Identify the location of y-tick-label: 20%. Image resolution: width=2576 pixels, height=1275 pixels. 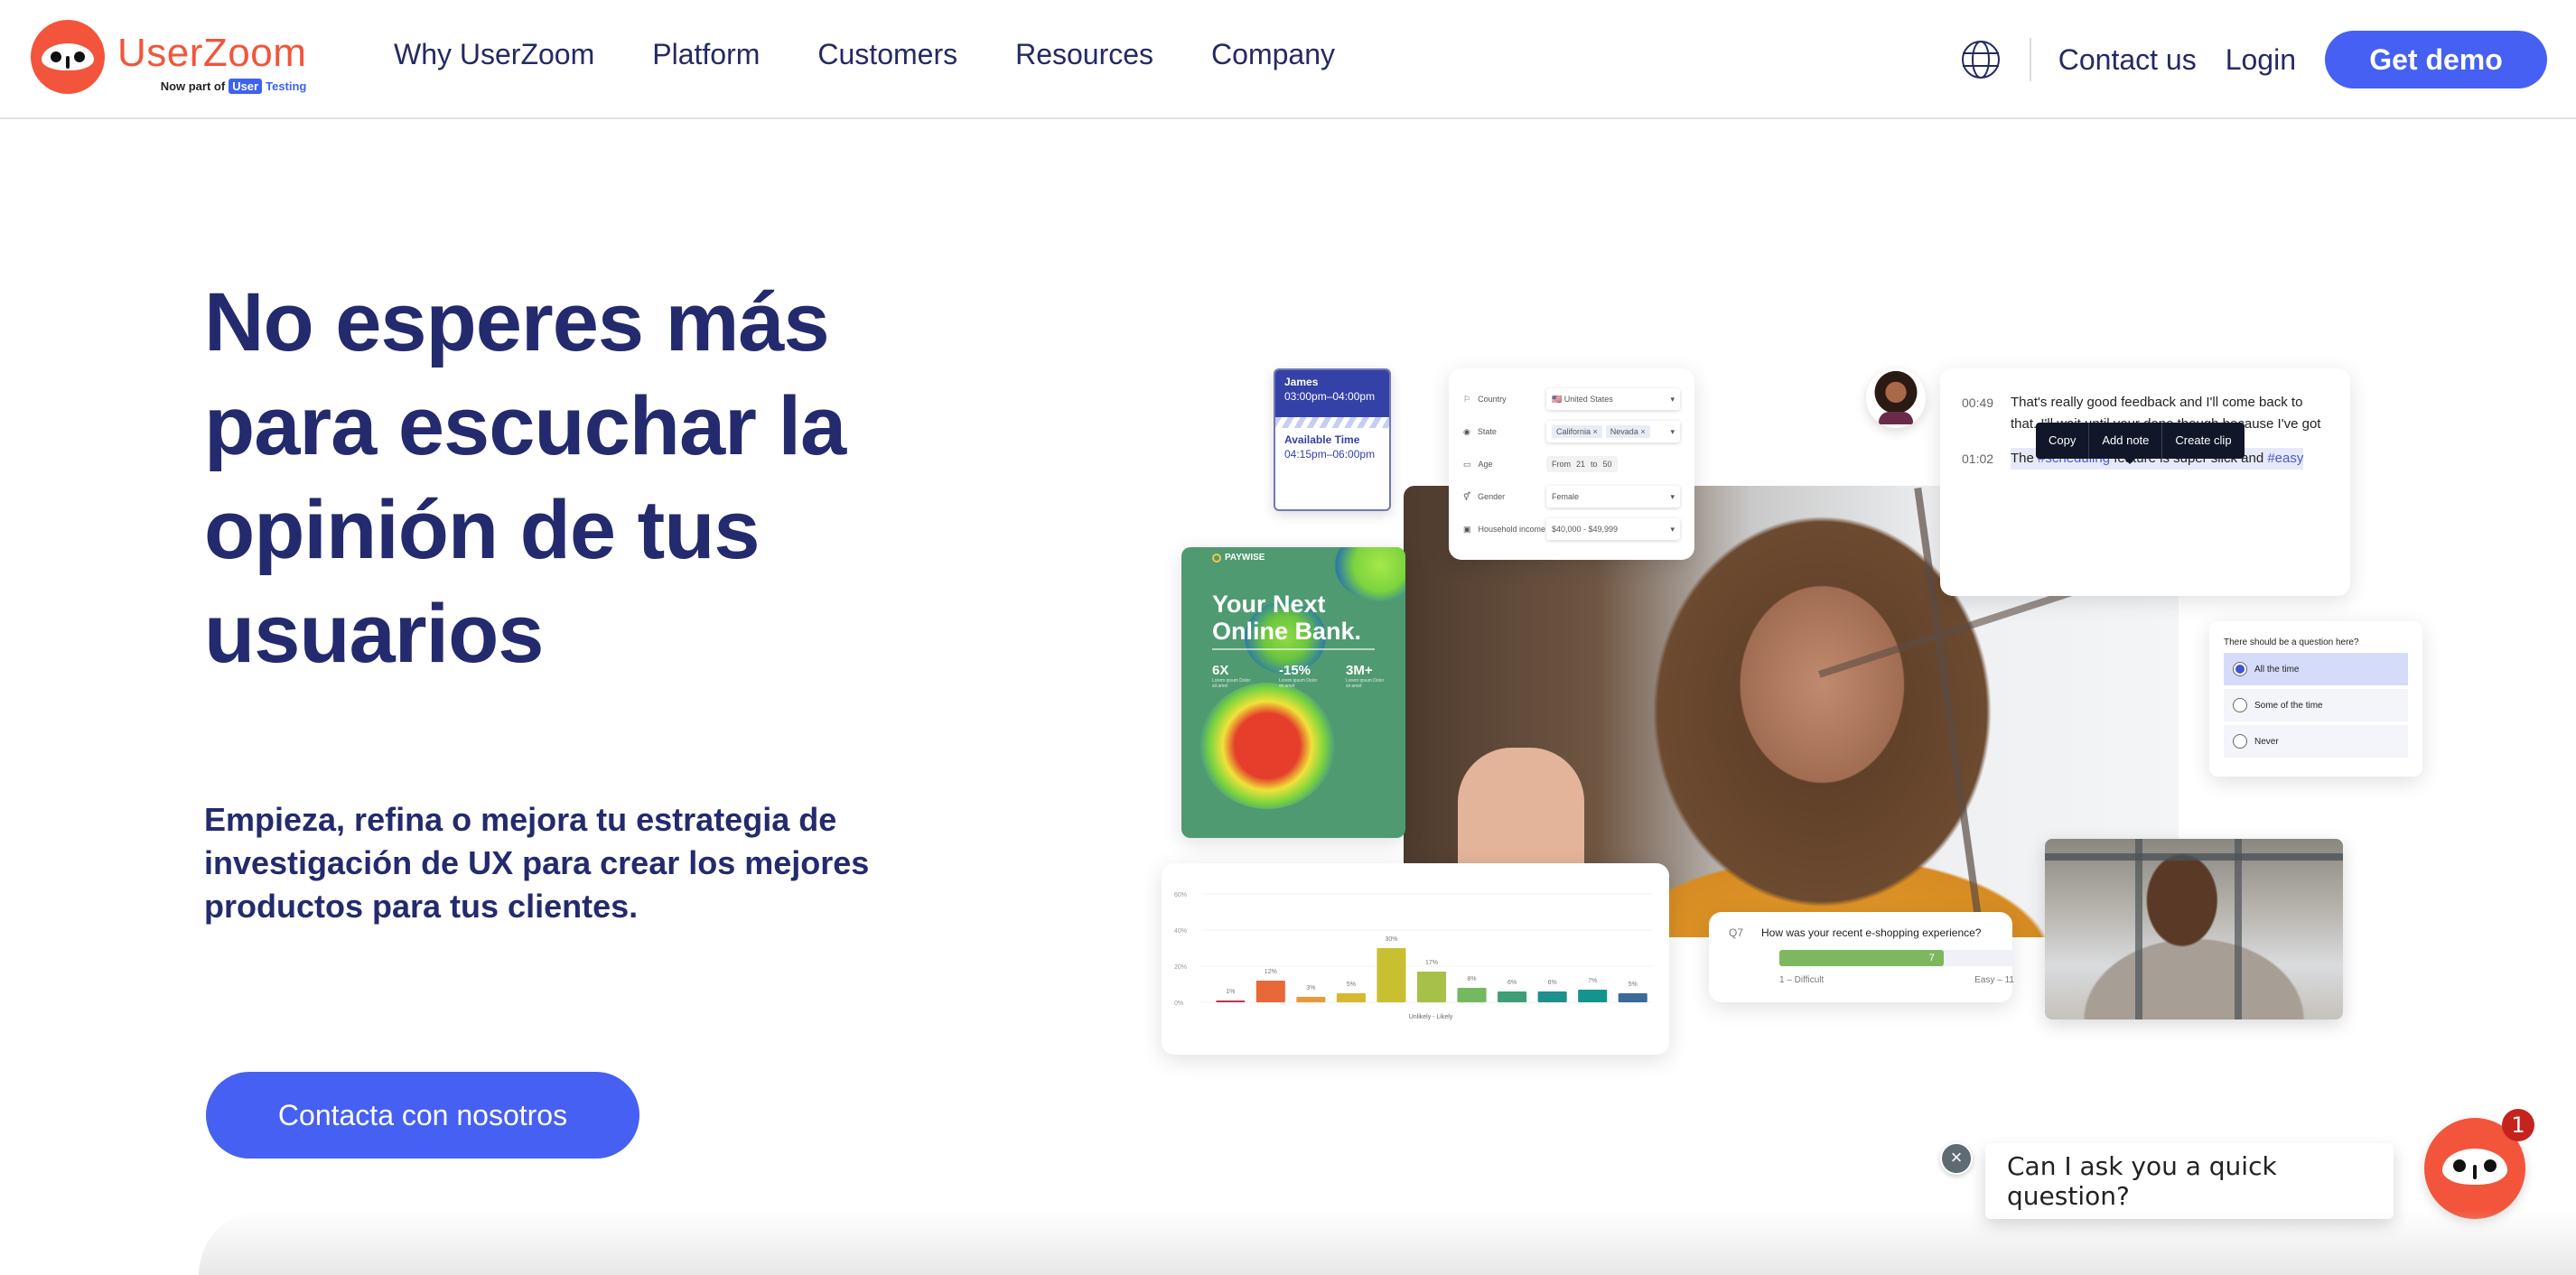
(1180, 968).